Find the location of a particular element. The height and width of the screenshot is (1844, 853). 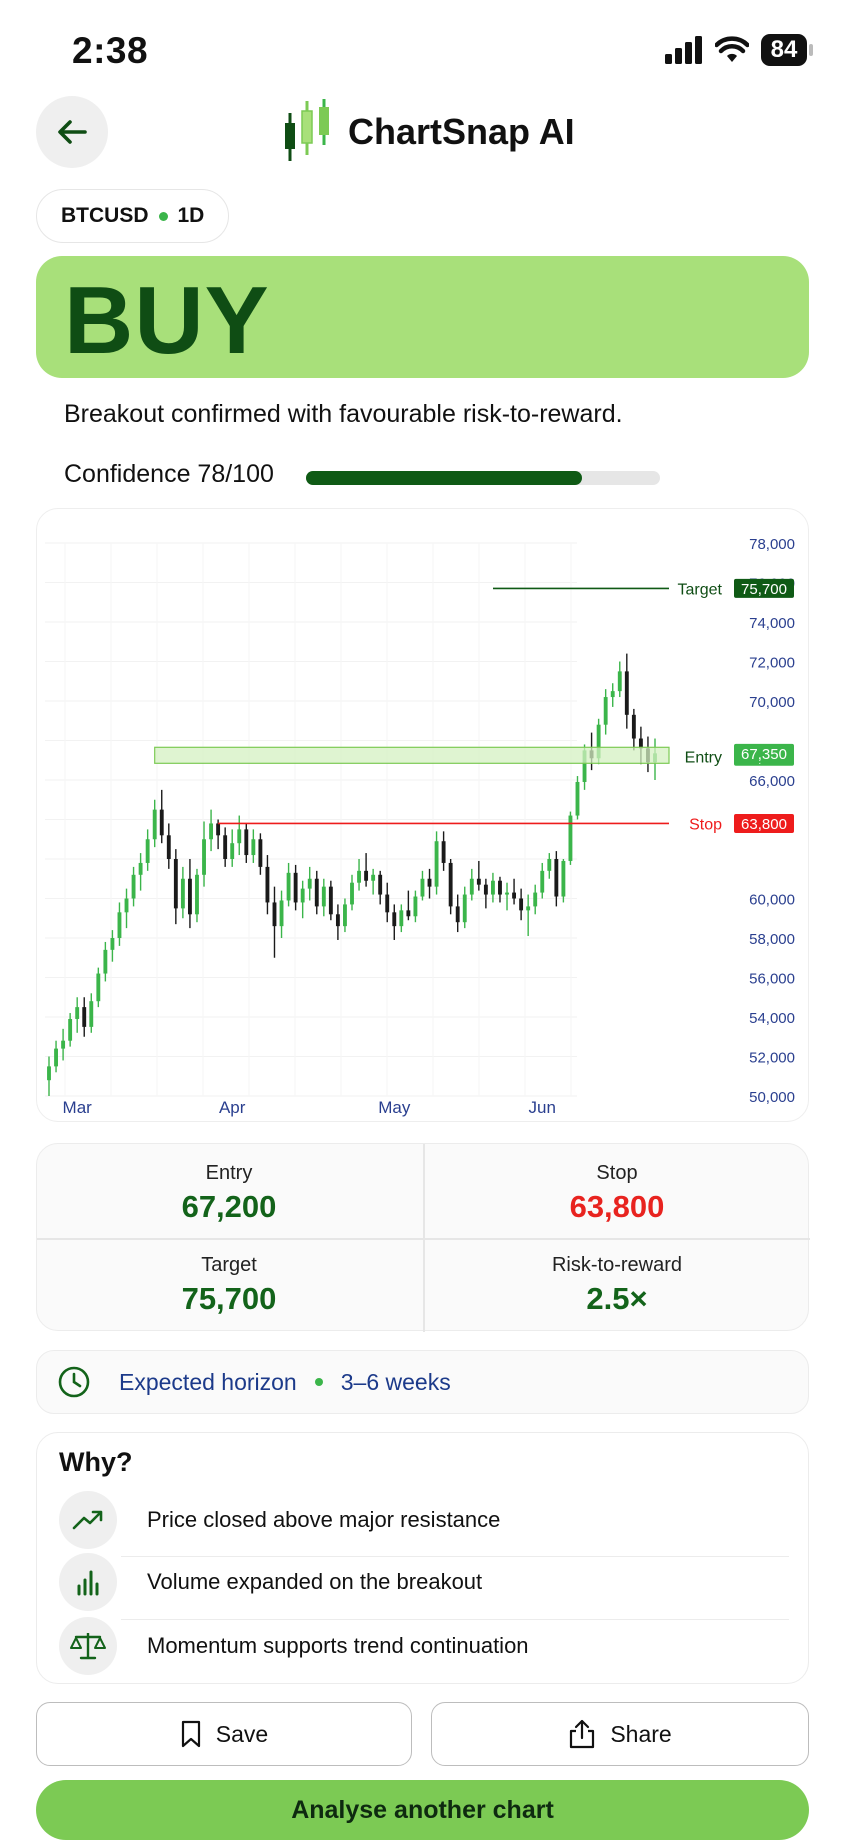

entry-value: 67,200 is located at coordinates (229, 1206).